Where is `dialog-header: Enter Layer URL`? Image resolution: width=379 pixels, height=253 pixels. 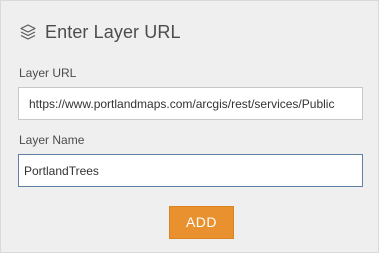
dialog-header: Enter Layer URL is located at coordinates (100, 32).